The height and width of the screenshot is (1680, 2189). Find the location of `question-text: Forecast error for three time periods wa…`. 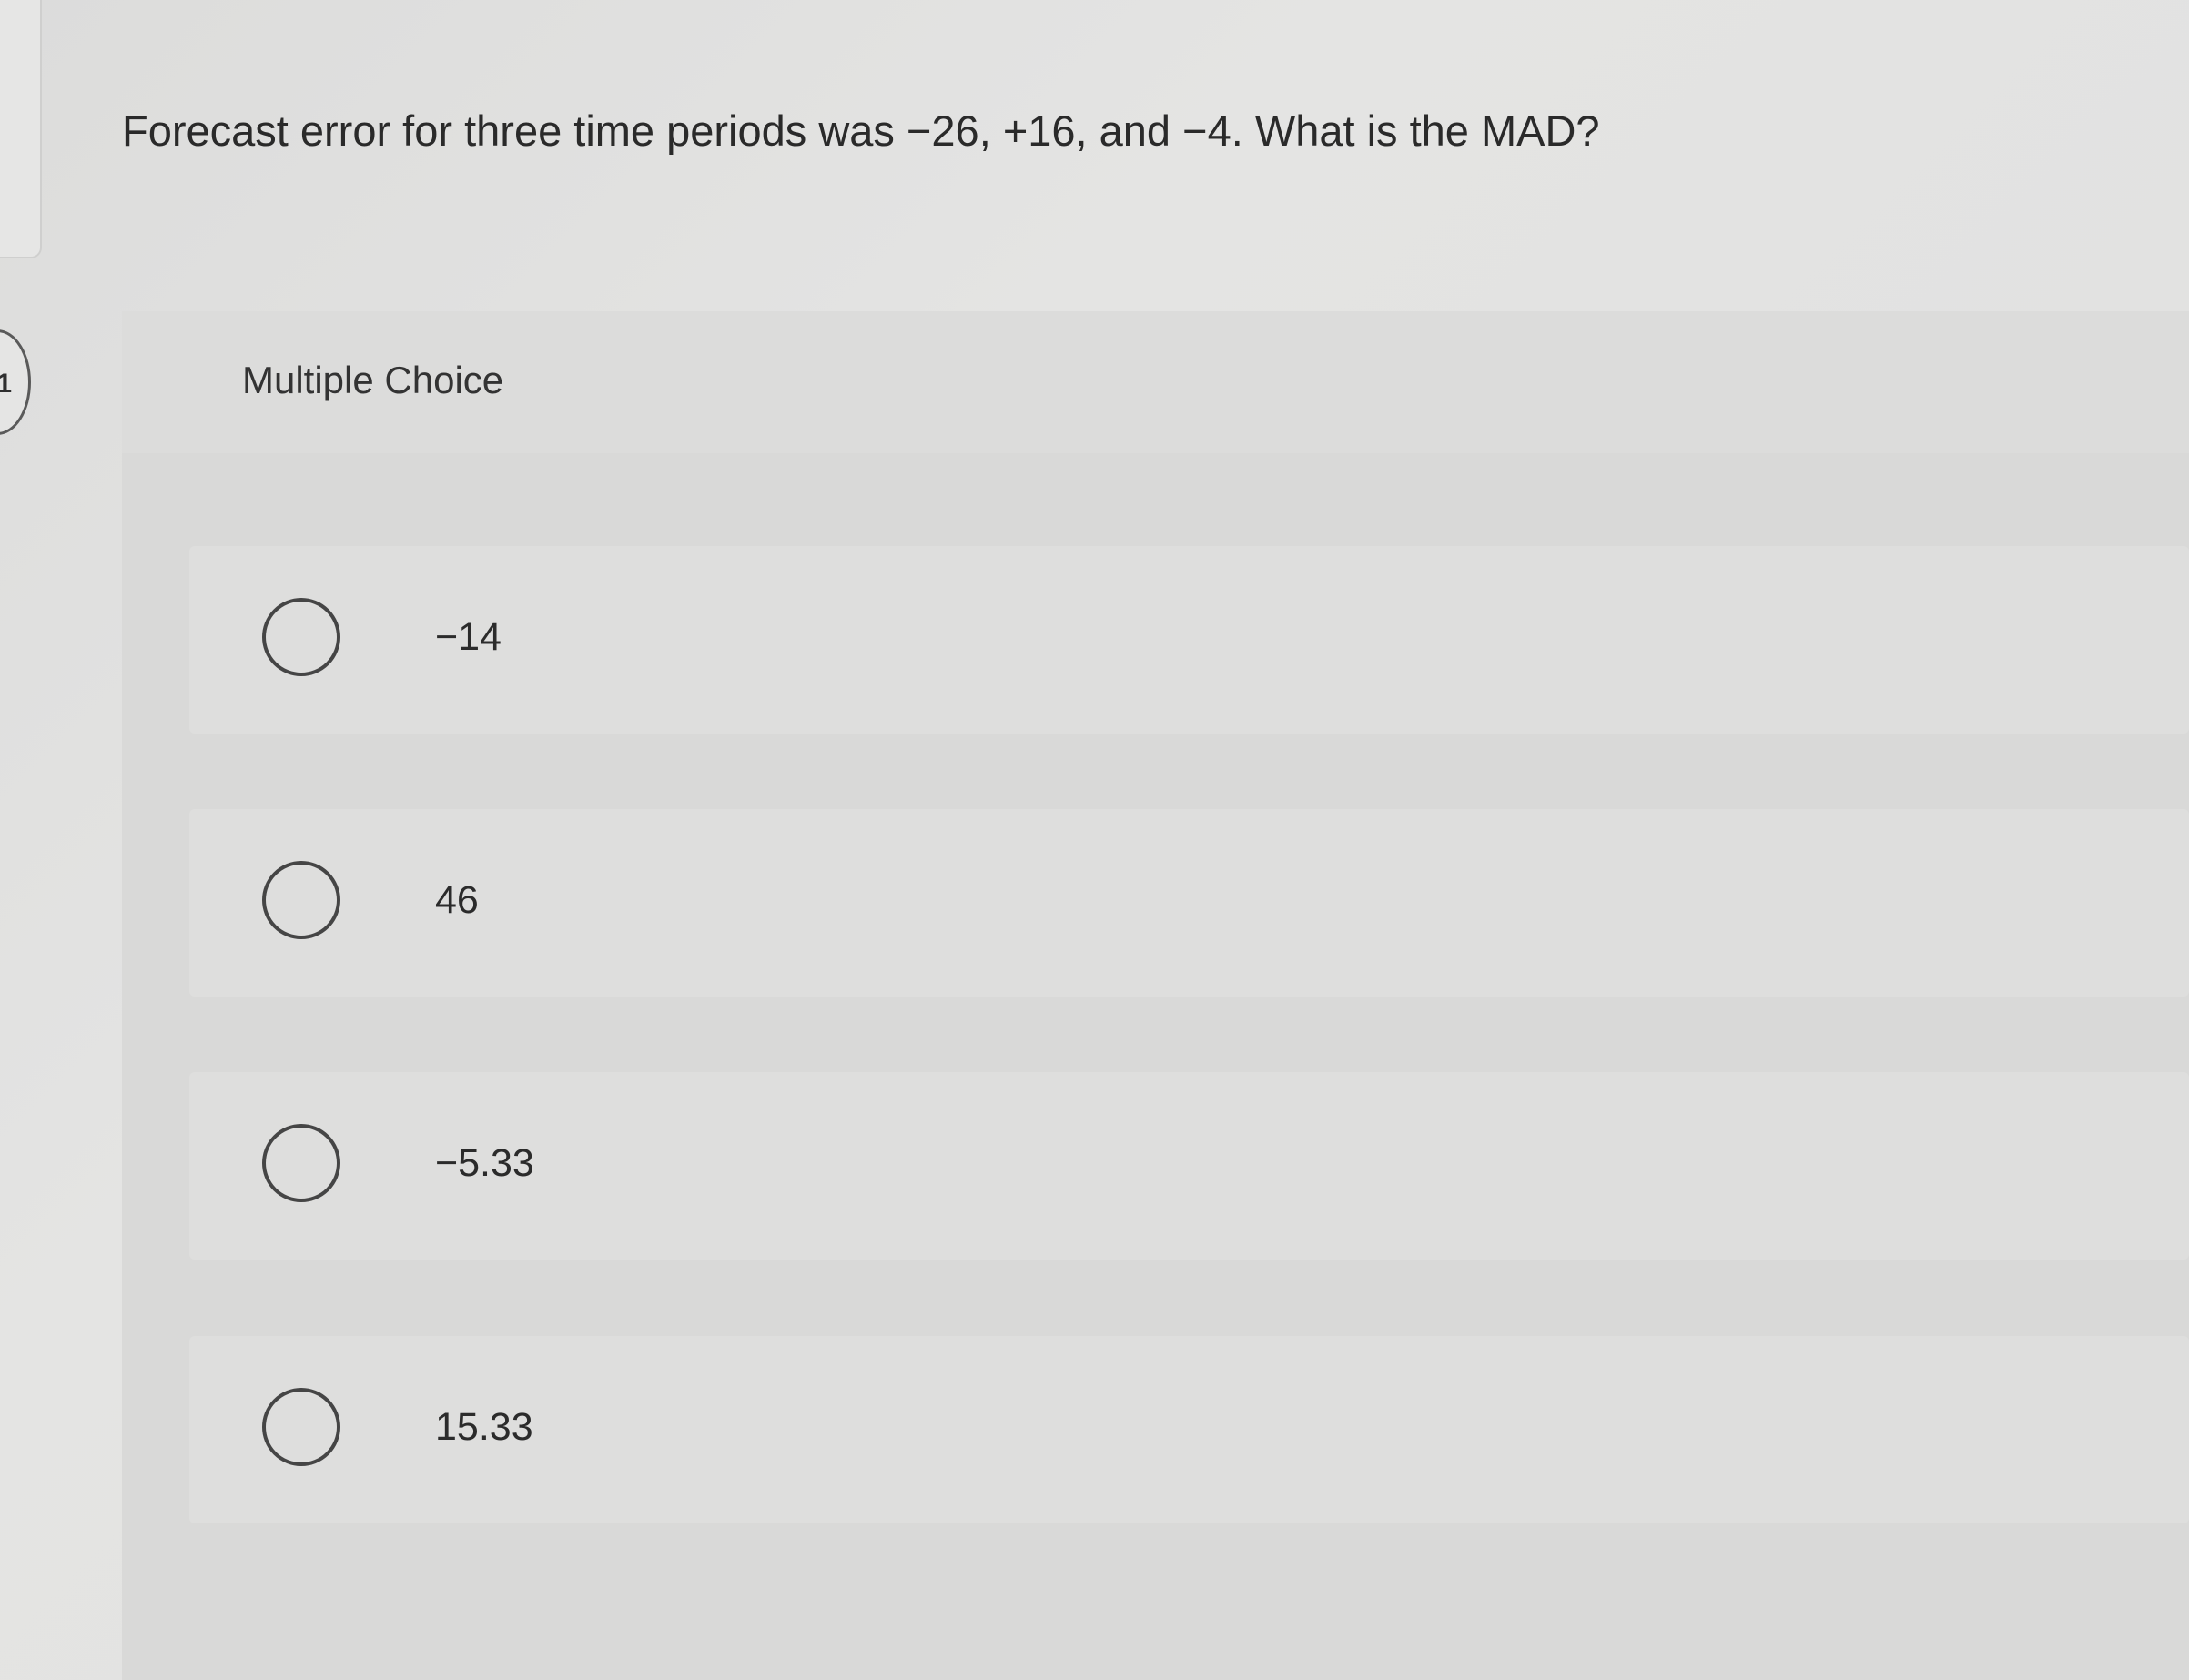

question-text: Forecast error for three time periods wa… is located at coordinates (861, 130).